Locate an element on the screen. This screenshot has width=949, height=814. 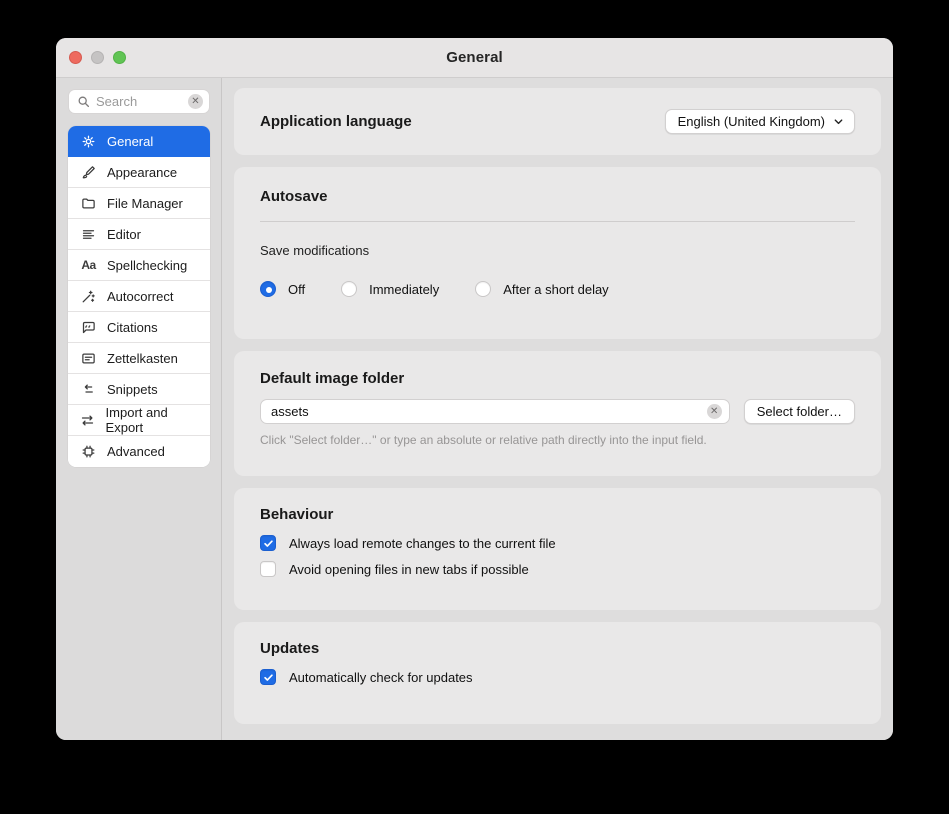
application-language-select: English (United Kingdom) is located at coordinates (759, 121).